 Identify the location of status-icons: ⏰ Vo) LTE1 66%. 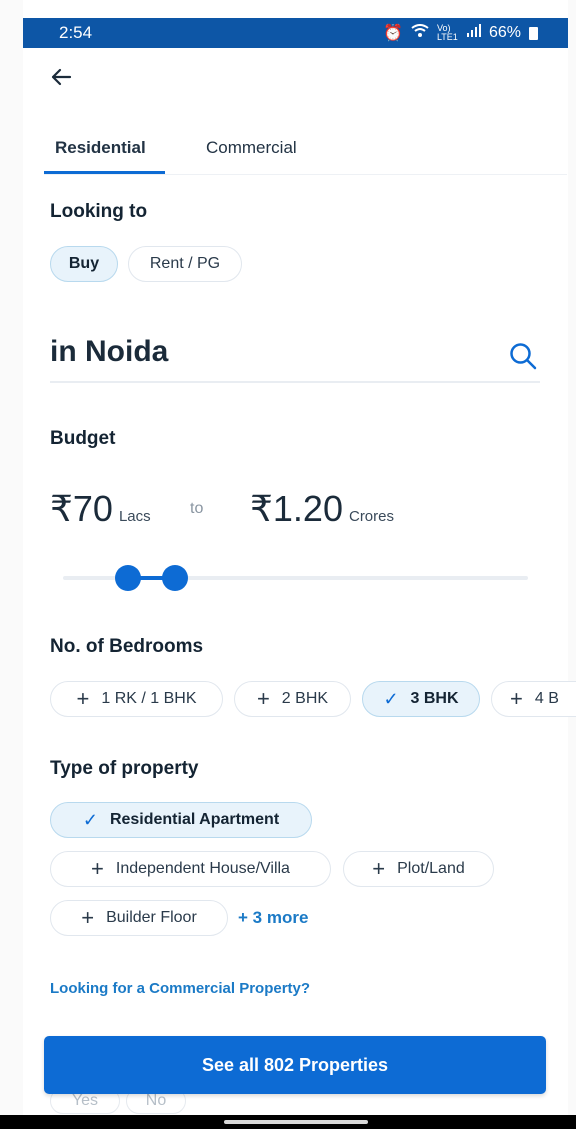
(460, 33).